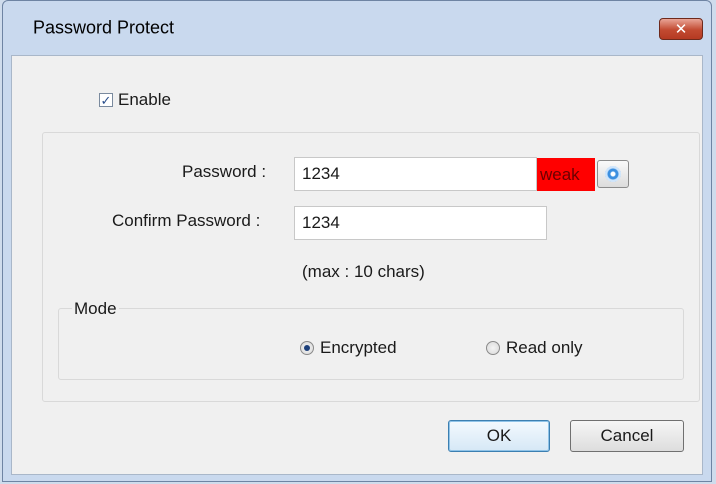 This screenshot has height=484, width=716. What do you see at coordinates (415, 174) in the screenshot?
I see `password-field: 1234` at bounding box center [415, 174].